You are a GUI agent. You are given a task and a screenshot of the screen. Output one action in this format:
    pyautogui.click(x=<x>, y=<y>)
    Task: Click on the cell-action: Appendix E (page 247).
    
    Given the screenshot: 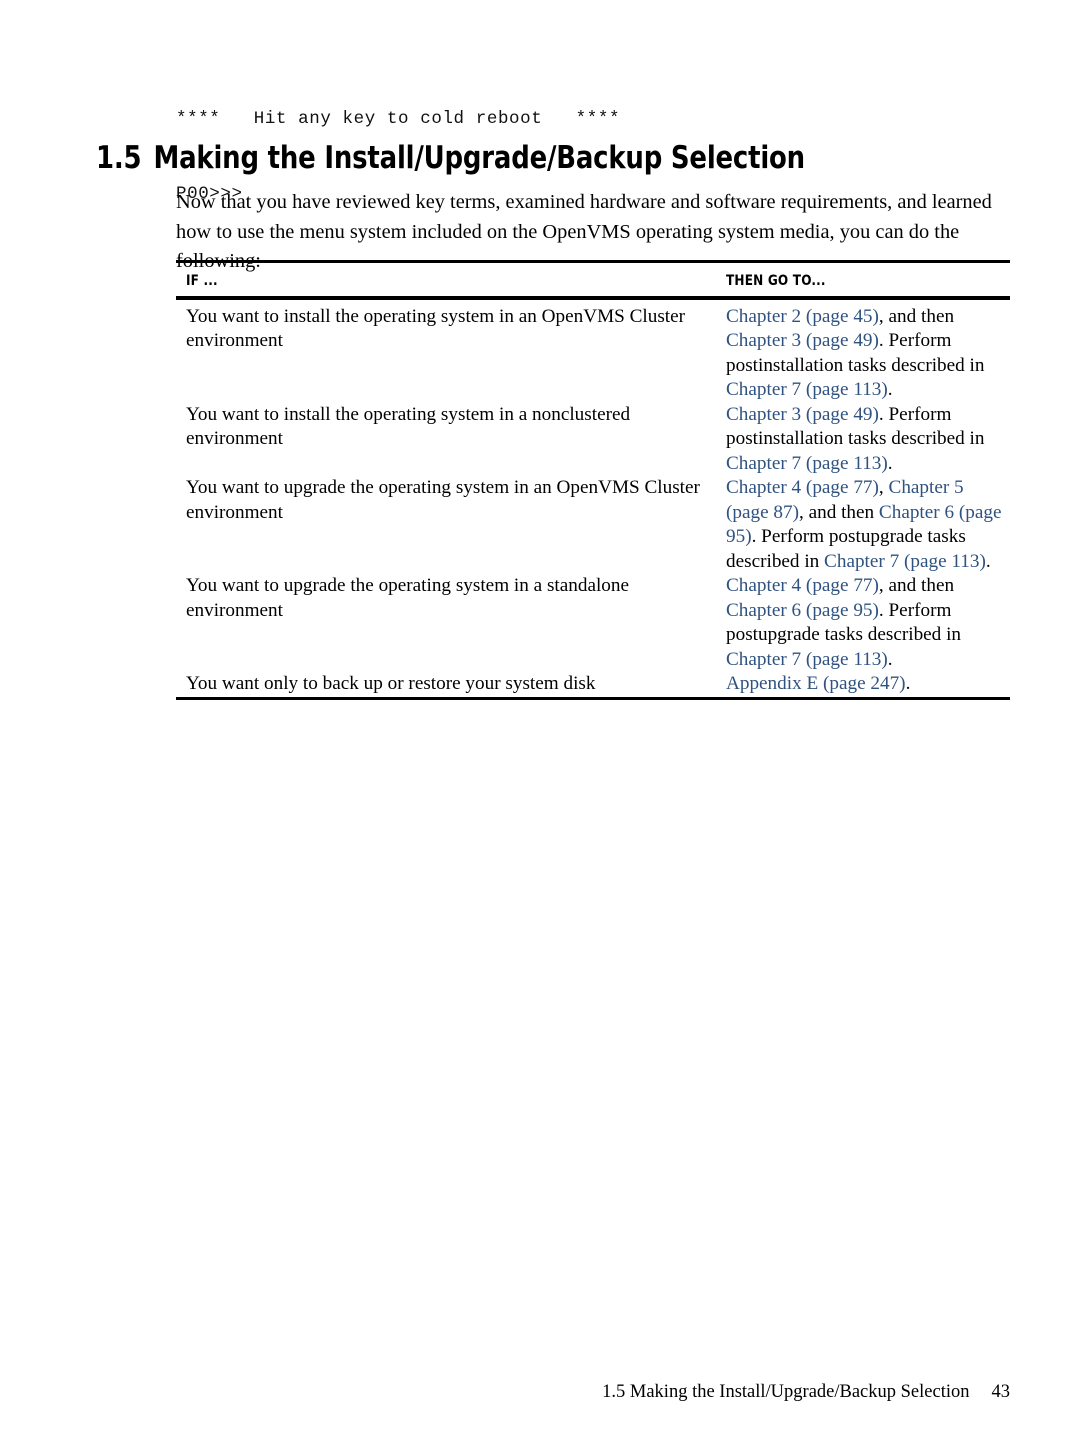 What is the action you would take?
    pyautogui.click(x=868, y=684)
    